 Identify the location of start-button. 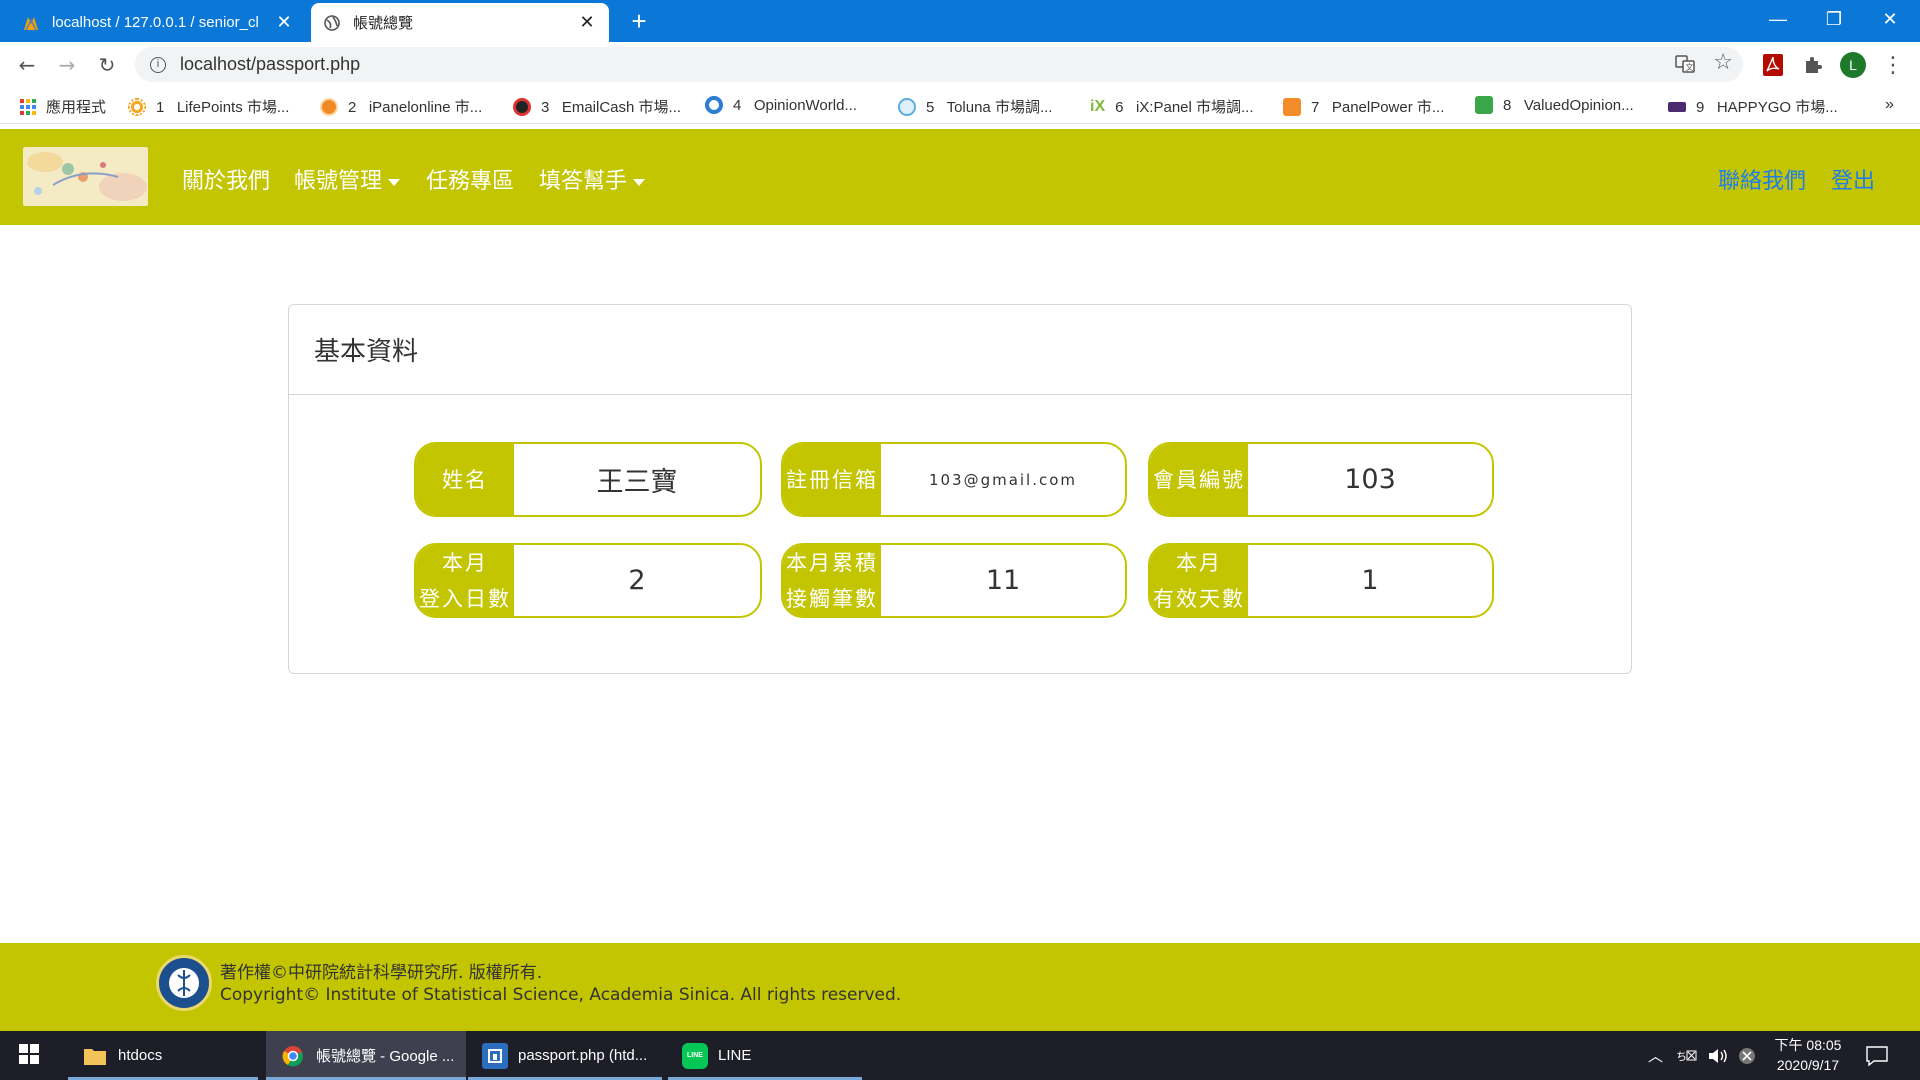
(29, 1055).